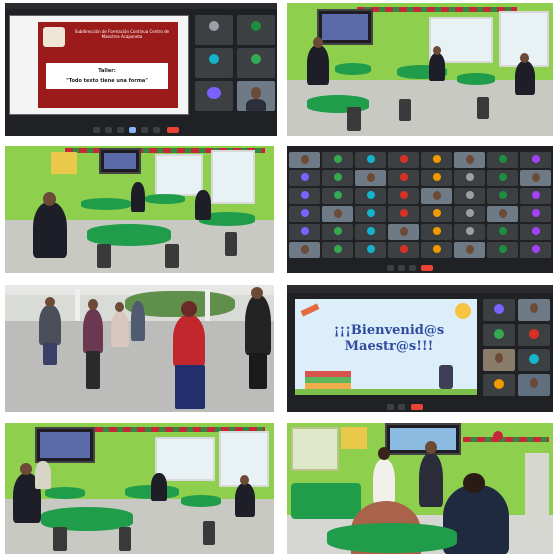 The width and height of the screenshot is (554, 557). I want to click on presenter, so click(431, 480).